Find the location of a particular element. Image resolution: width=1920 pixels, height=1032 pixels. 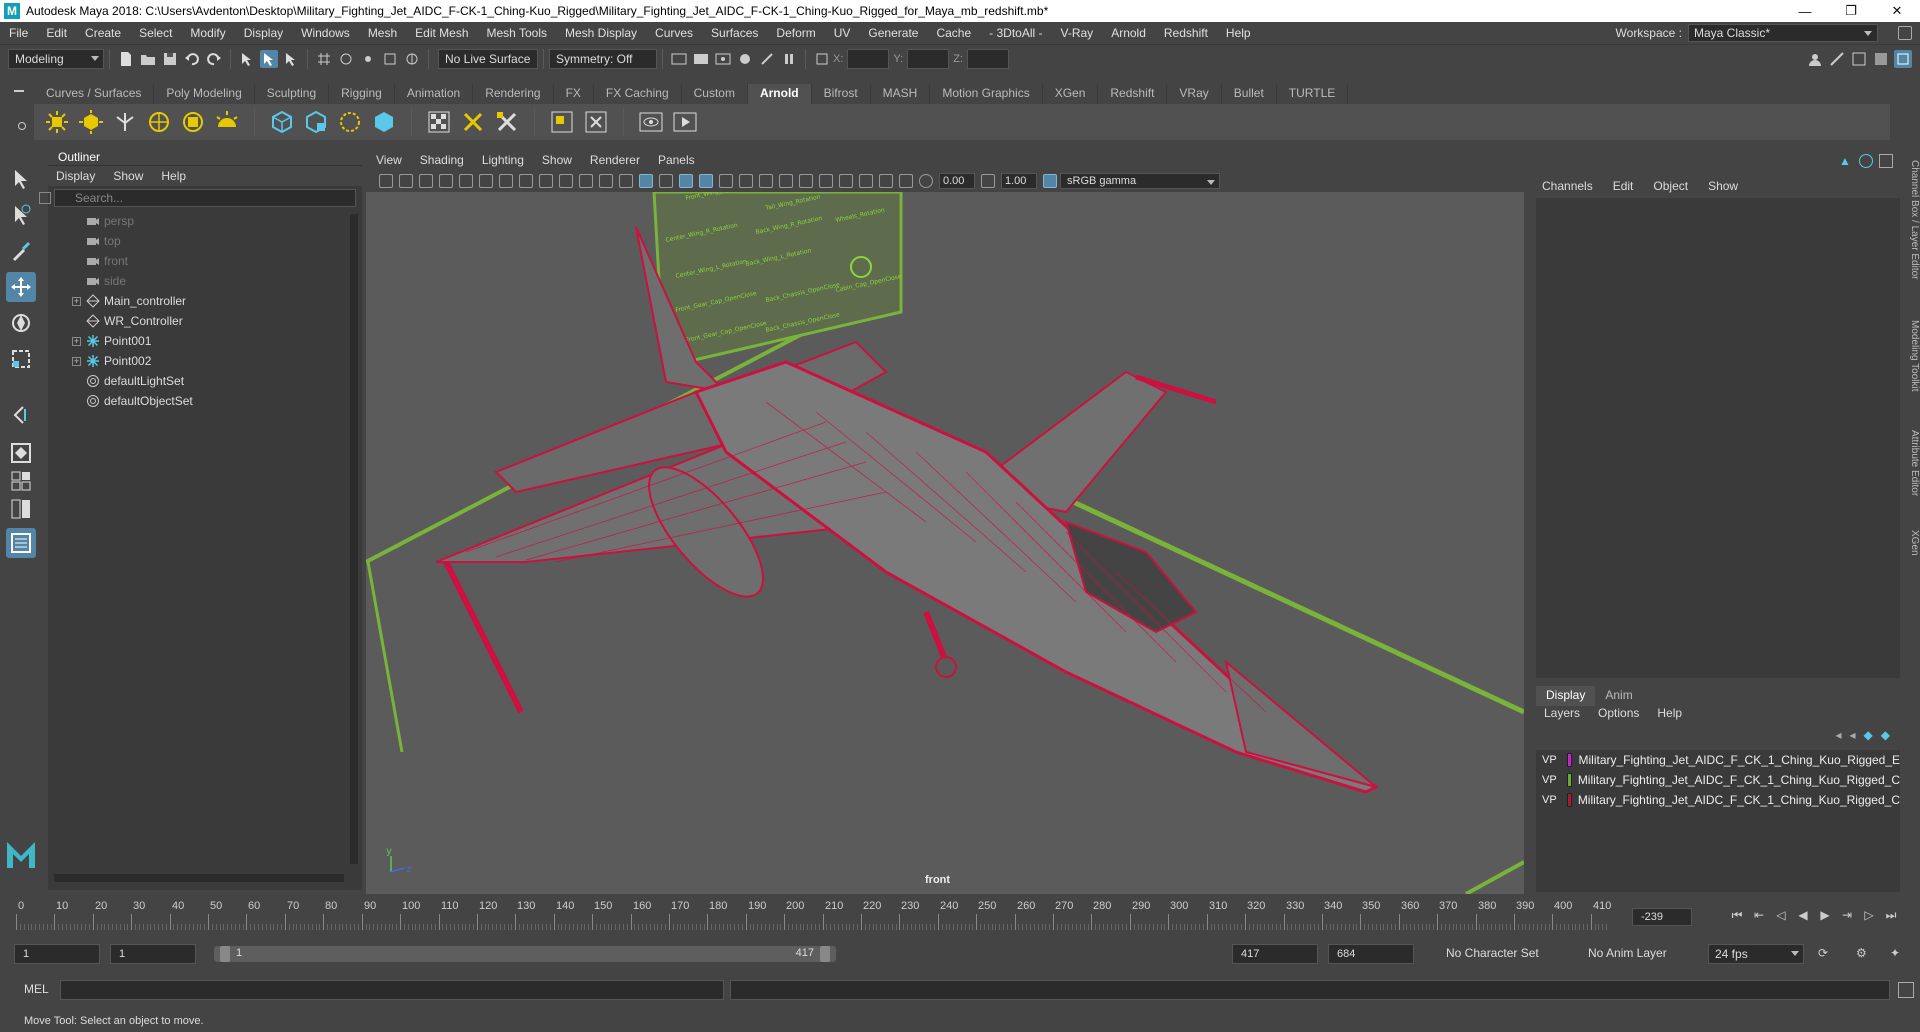

color-management-icon is located at coordinates (1050, 181).